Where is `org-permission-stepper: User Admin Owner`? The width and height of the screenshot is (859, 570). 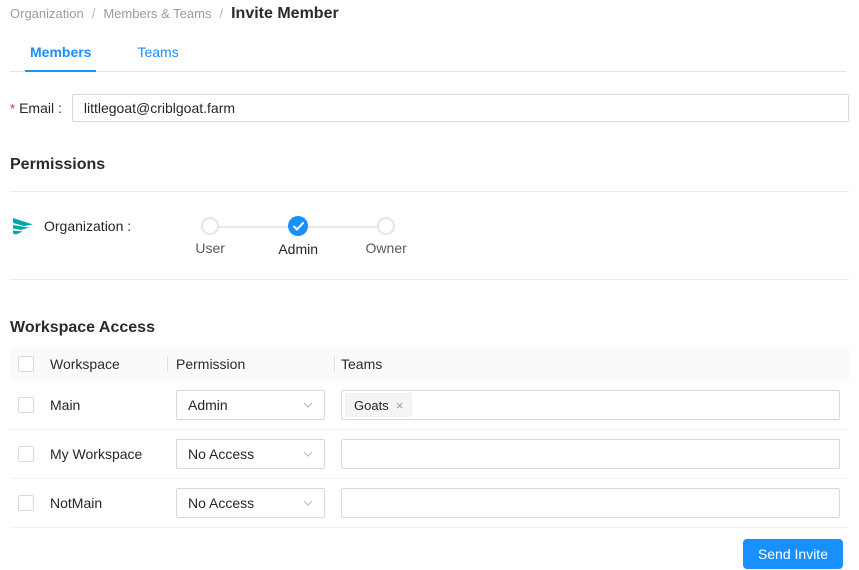 org-permission-stepper: User Admin Owner is located at coordinates (298, 236).